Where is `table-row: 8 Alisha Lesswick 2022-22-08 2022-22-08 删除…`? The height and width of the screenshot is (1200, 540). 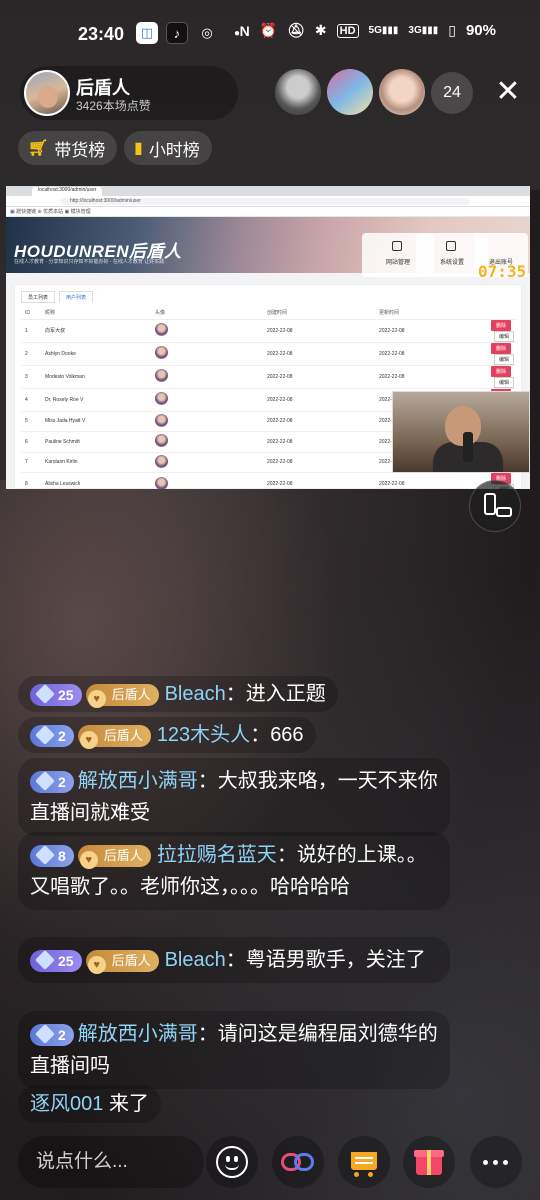 table-row: 8 Alisha Lesswick 2022-22-08 2022-22-08 删除… is located at coordinates (269, 480).